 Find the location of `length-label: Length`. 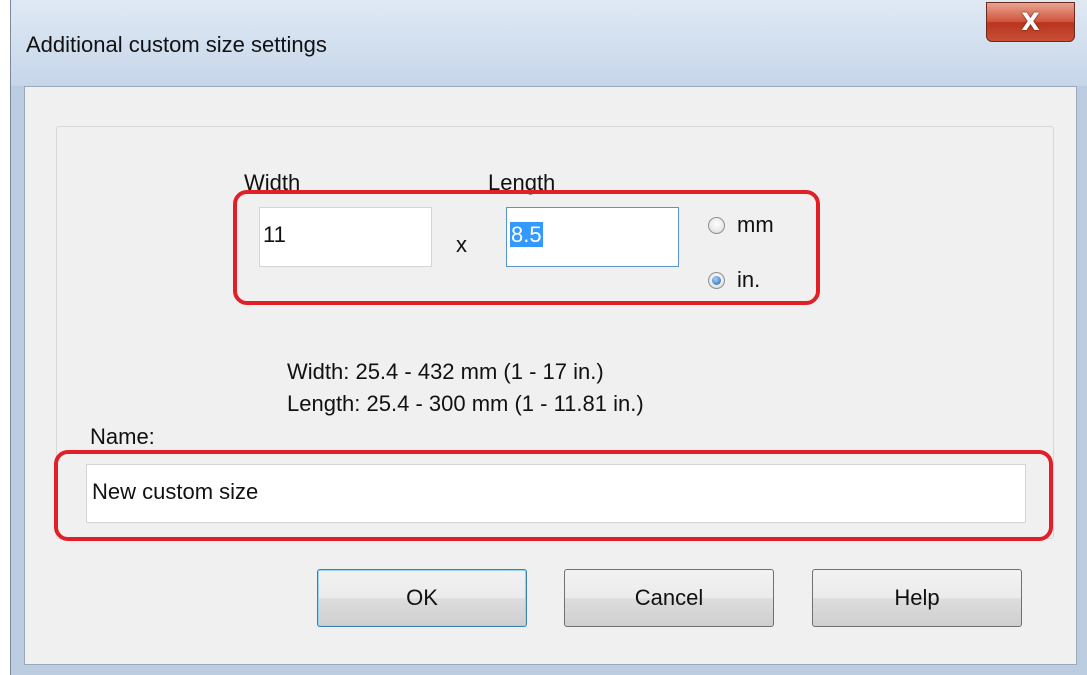

length-label: Length is located at coordinates (522, 182).